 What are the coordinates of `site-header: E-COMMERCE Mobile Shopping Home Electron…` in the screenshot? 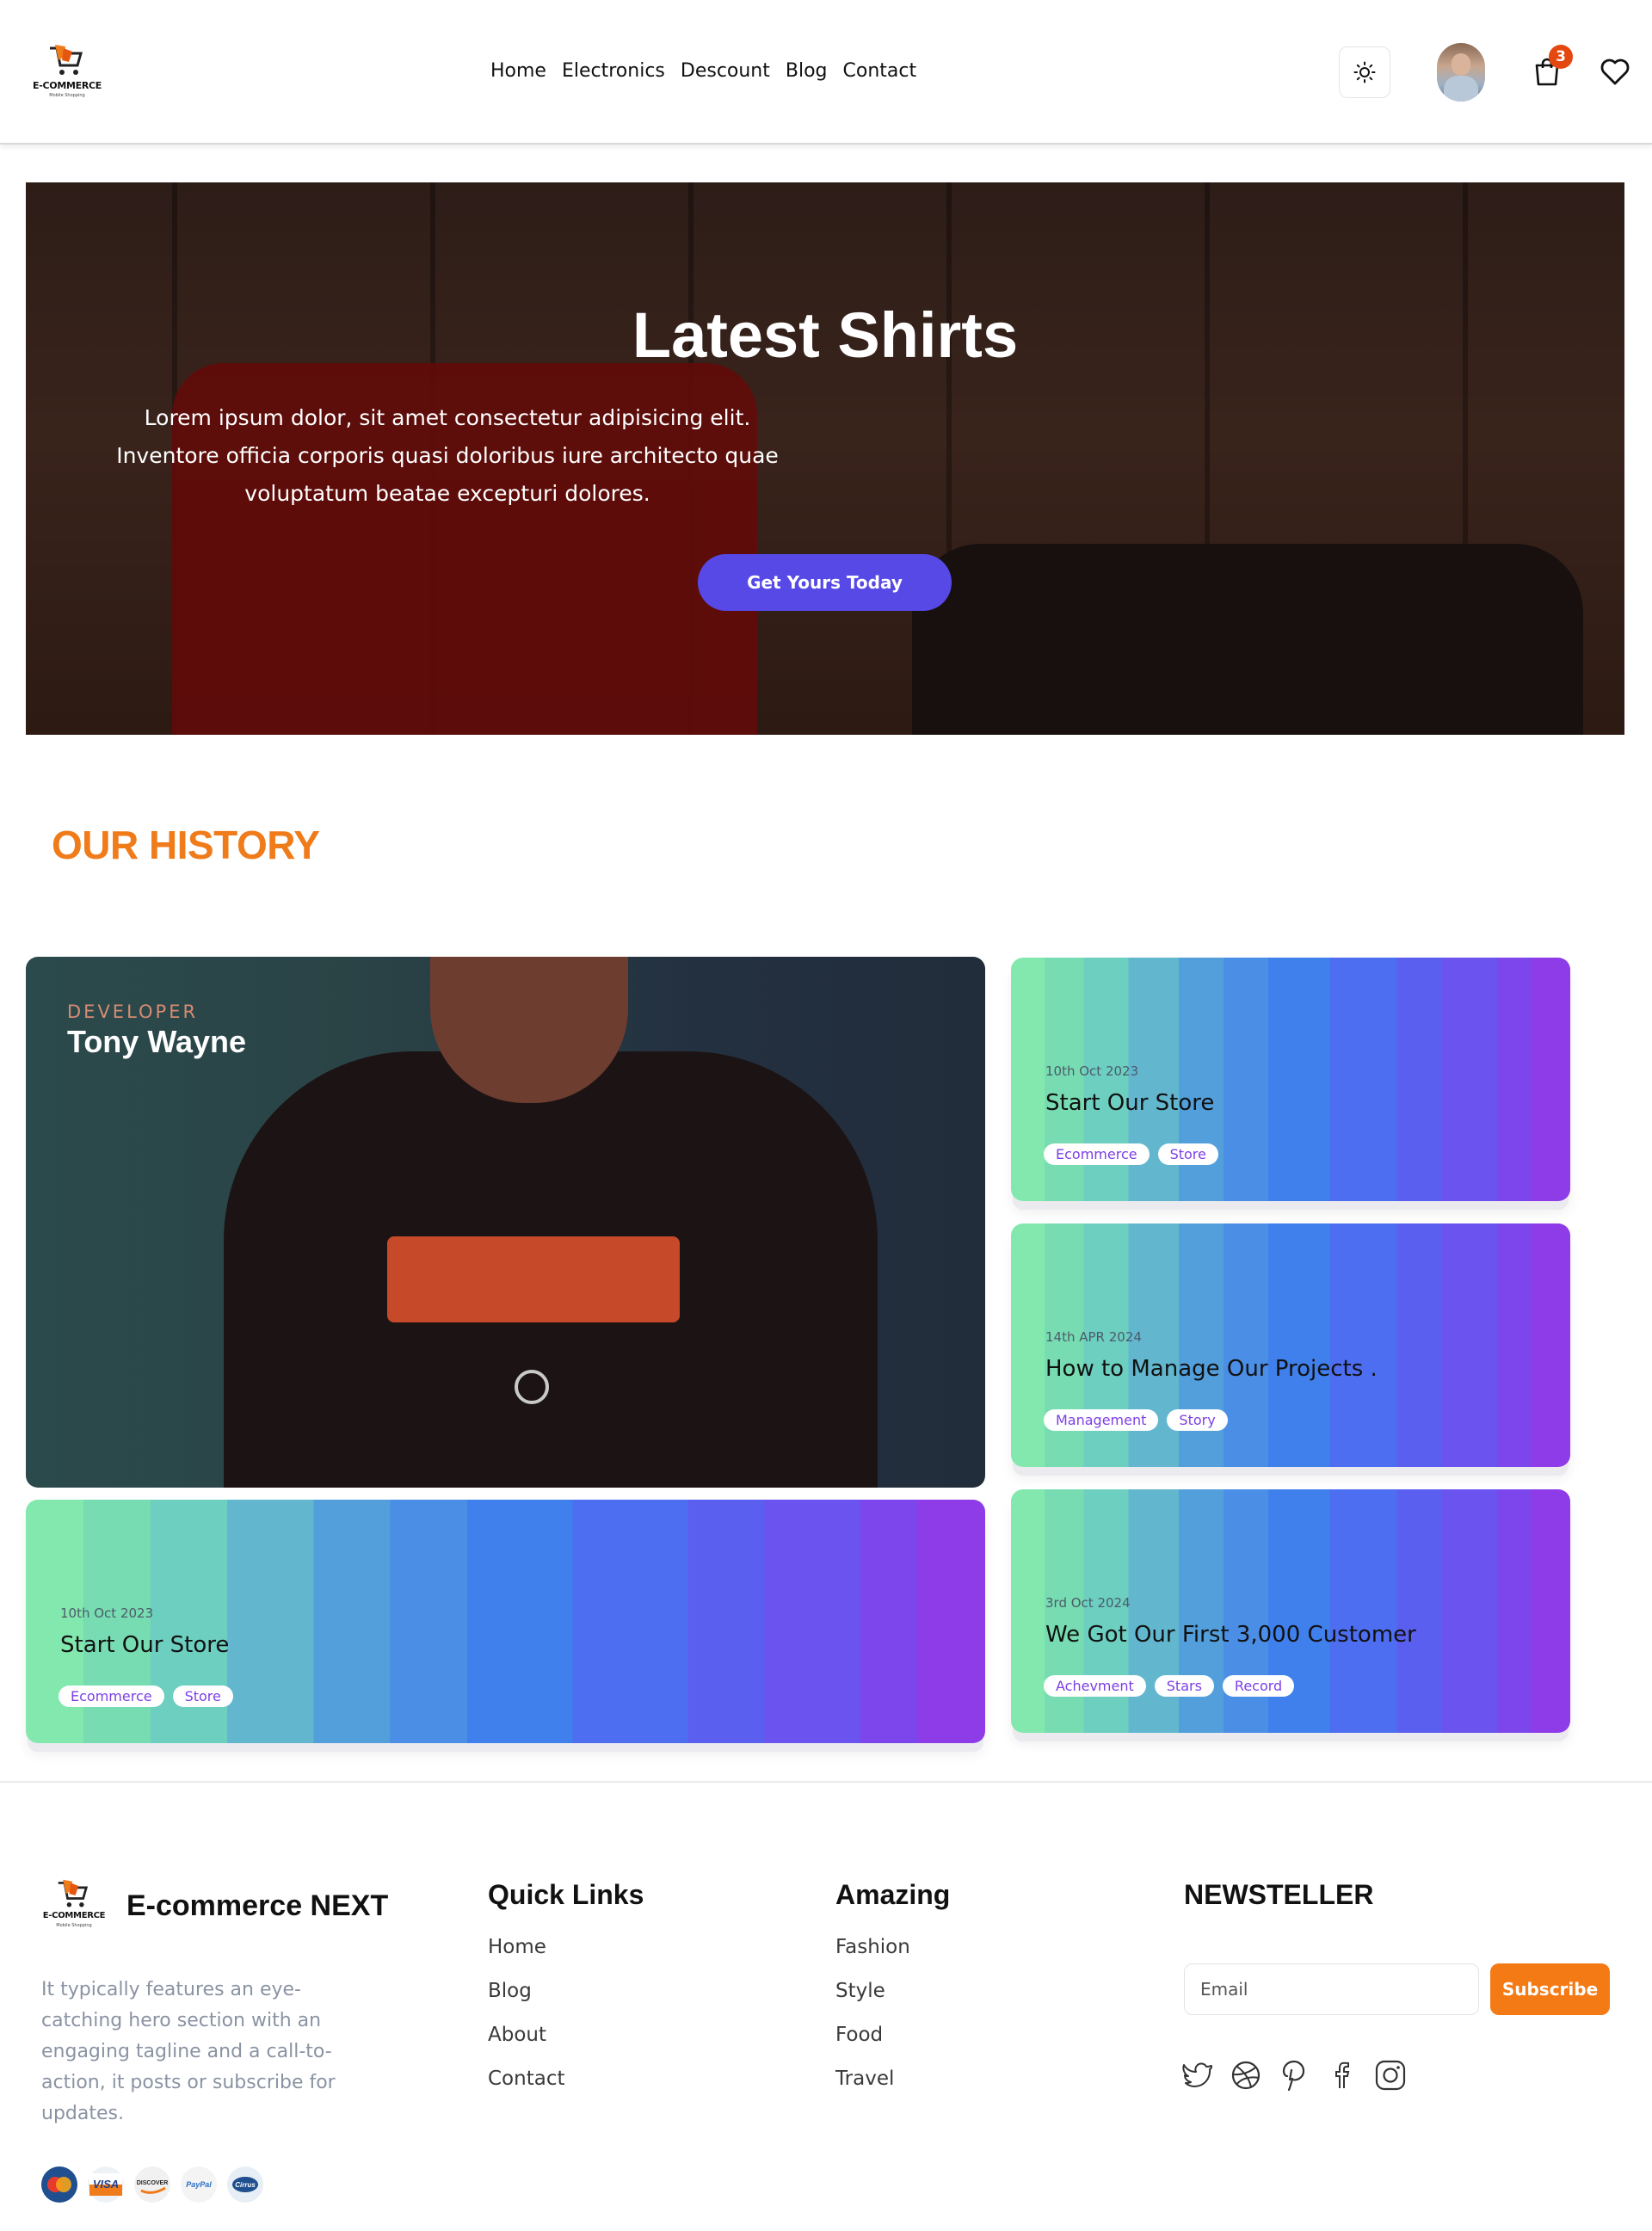 It's located at (826, 72).